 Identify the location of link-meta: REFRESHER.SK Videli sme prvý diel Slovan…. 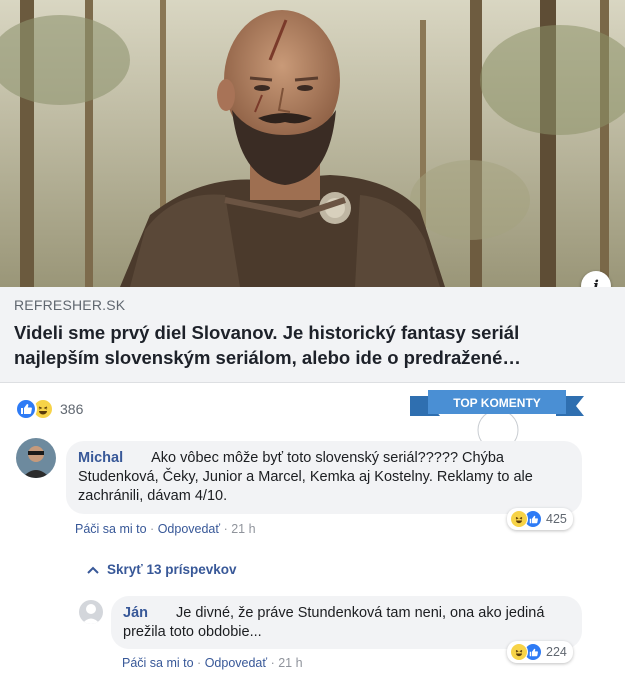
(312, 335).